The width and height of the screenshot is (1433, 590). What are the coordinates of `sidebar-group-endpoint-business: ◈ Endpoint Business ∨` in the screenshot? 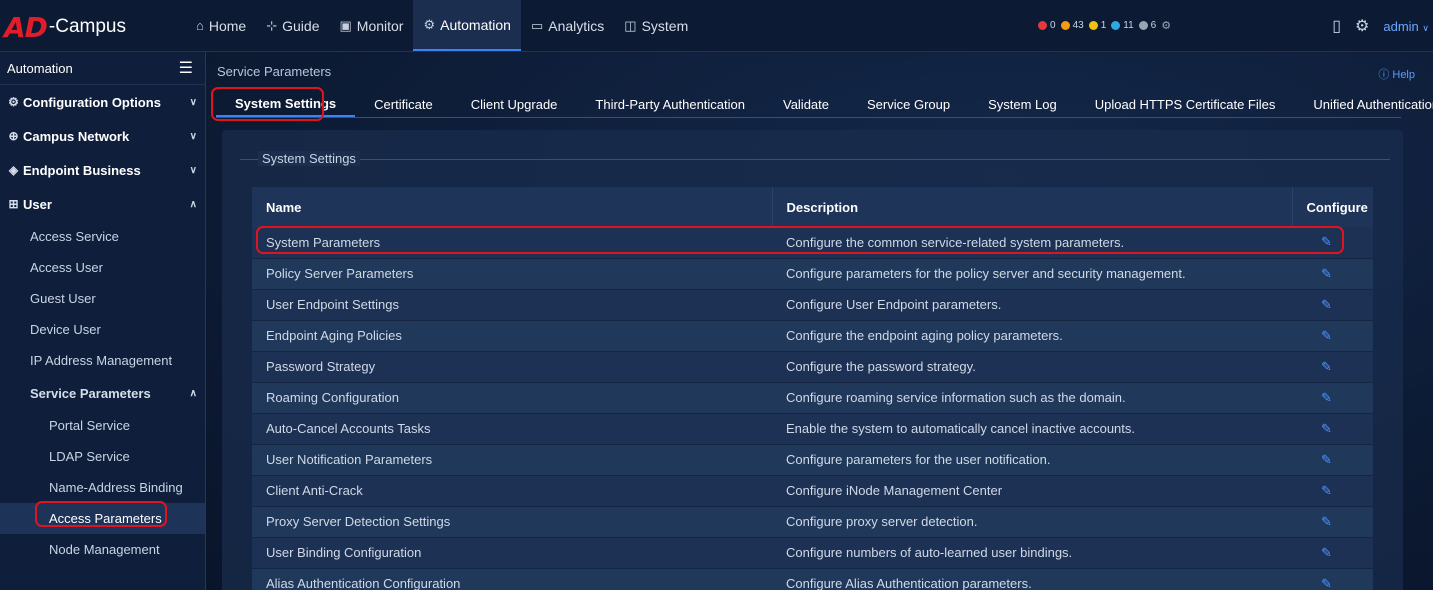 It's located at (102, 170).